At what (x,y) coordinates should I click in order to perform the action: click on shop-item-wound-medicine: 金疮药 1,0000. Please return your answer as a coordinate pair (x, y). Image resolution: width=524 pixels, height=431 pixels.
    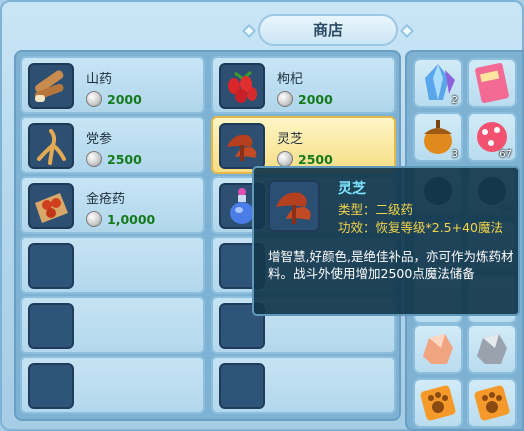
    Looking at the image, I should click on (112, 205).